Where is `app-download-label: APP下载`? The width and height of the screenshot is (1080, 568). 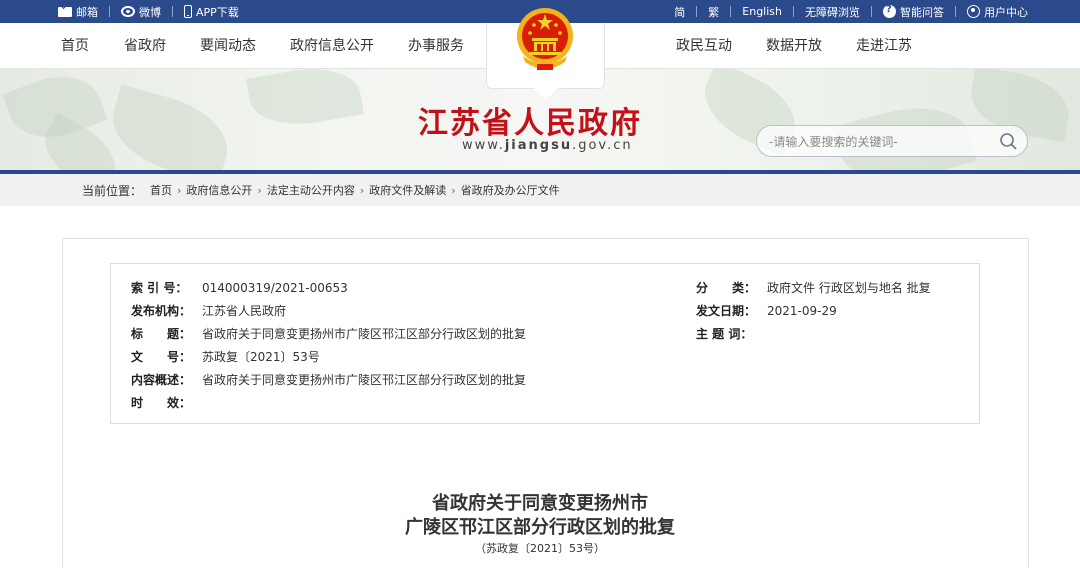
app-download-label: APP下载 is located at coordinates (217, 12).